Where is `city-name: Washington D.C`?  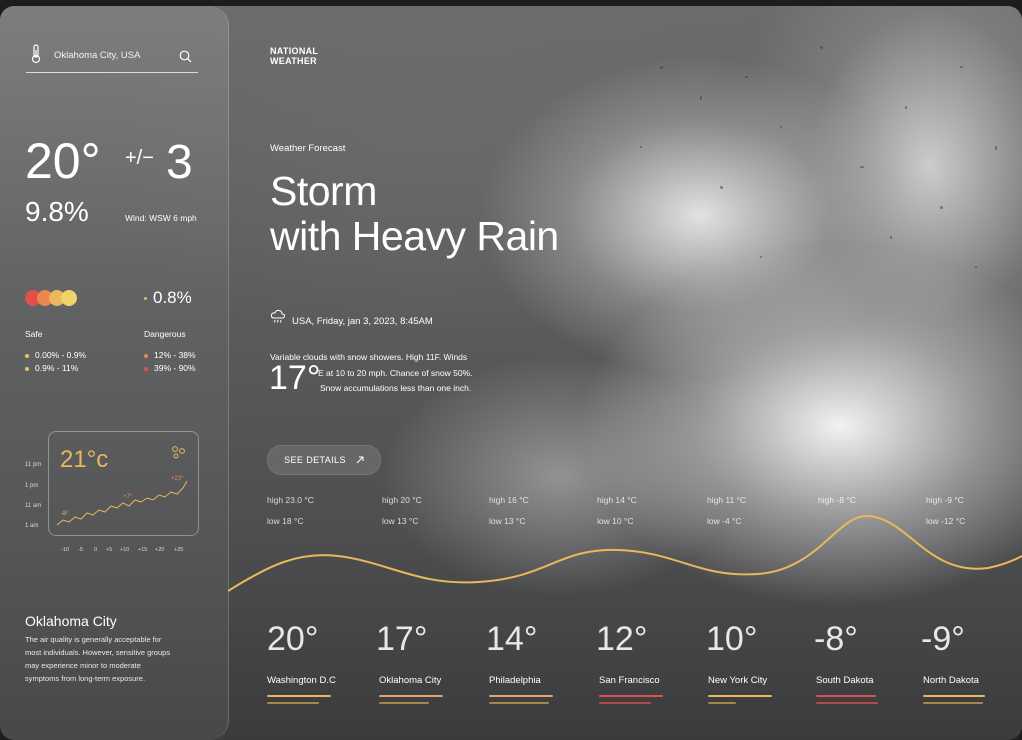 city-name: Washington D.C is located at coordinates (301, 680).